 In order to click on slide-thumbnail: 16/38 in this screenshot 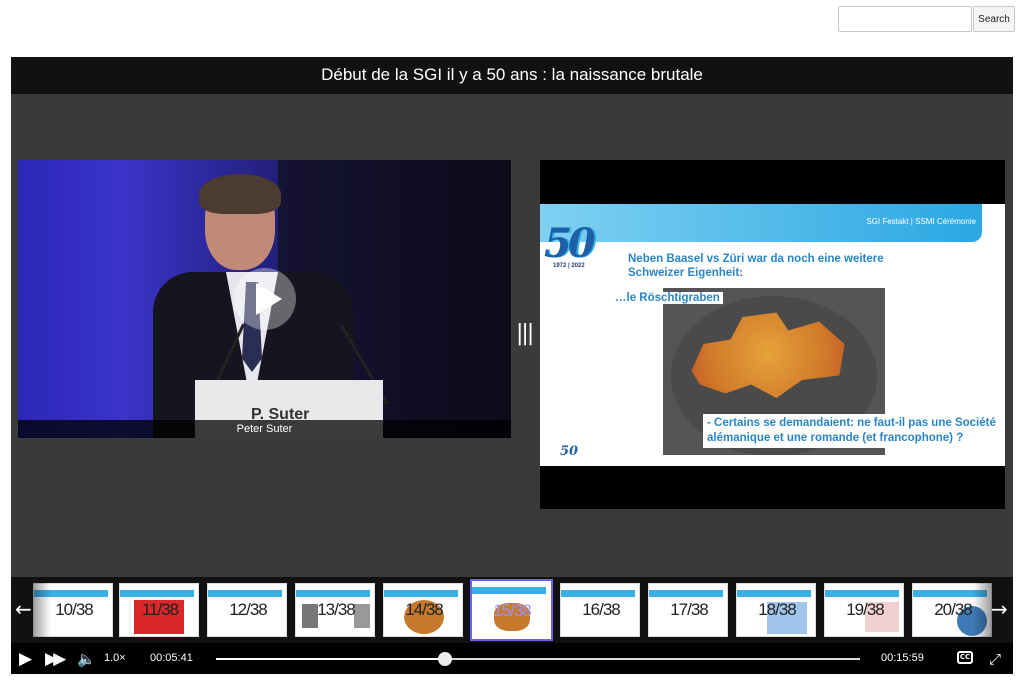, I will do `click(600, 610)`.